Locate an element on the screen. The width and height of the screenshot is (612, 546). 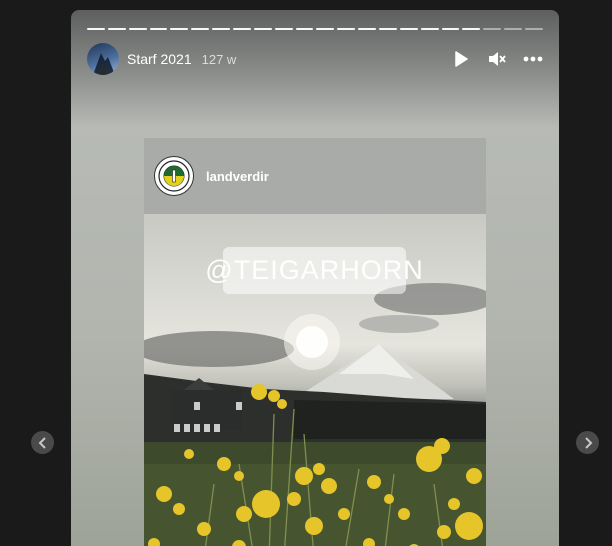
chevron-left-icon is located at coordinates (42, 442).